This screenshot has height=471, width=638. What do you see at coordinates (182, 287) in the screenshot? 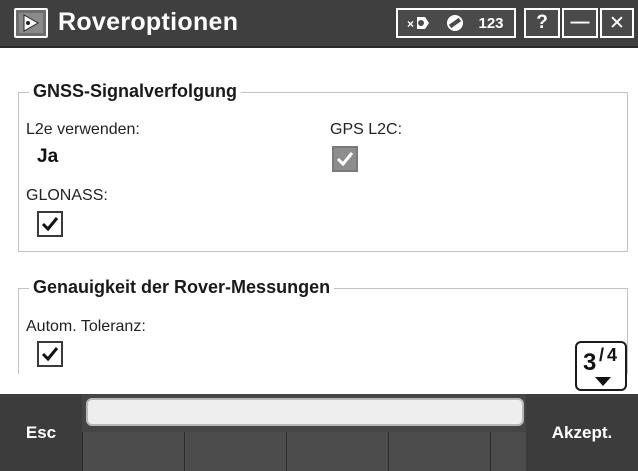
I see `rover-group-title: Genauigkeit der Rover-Messungen` at bounding box center [182, 287].